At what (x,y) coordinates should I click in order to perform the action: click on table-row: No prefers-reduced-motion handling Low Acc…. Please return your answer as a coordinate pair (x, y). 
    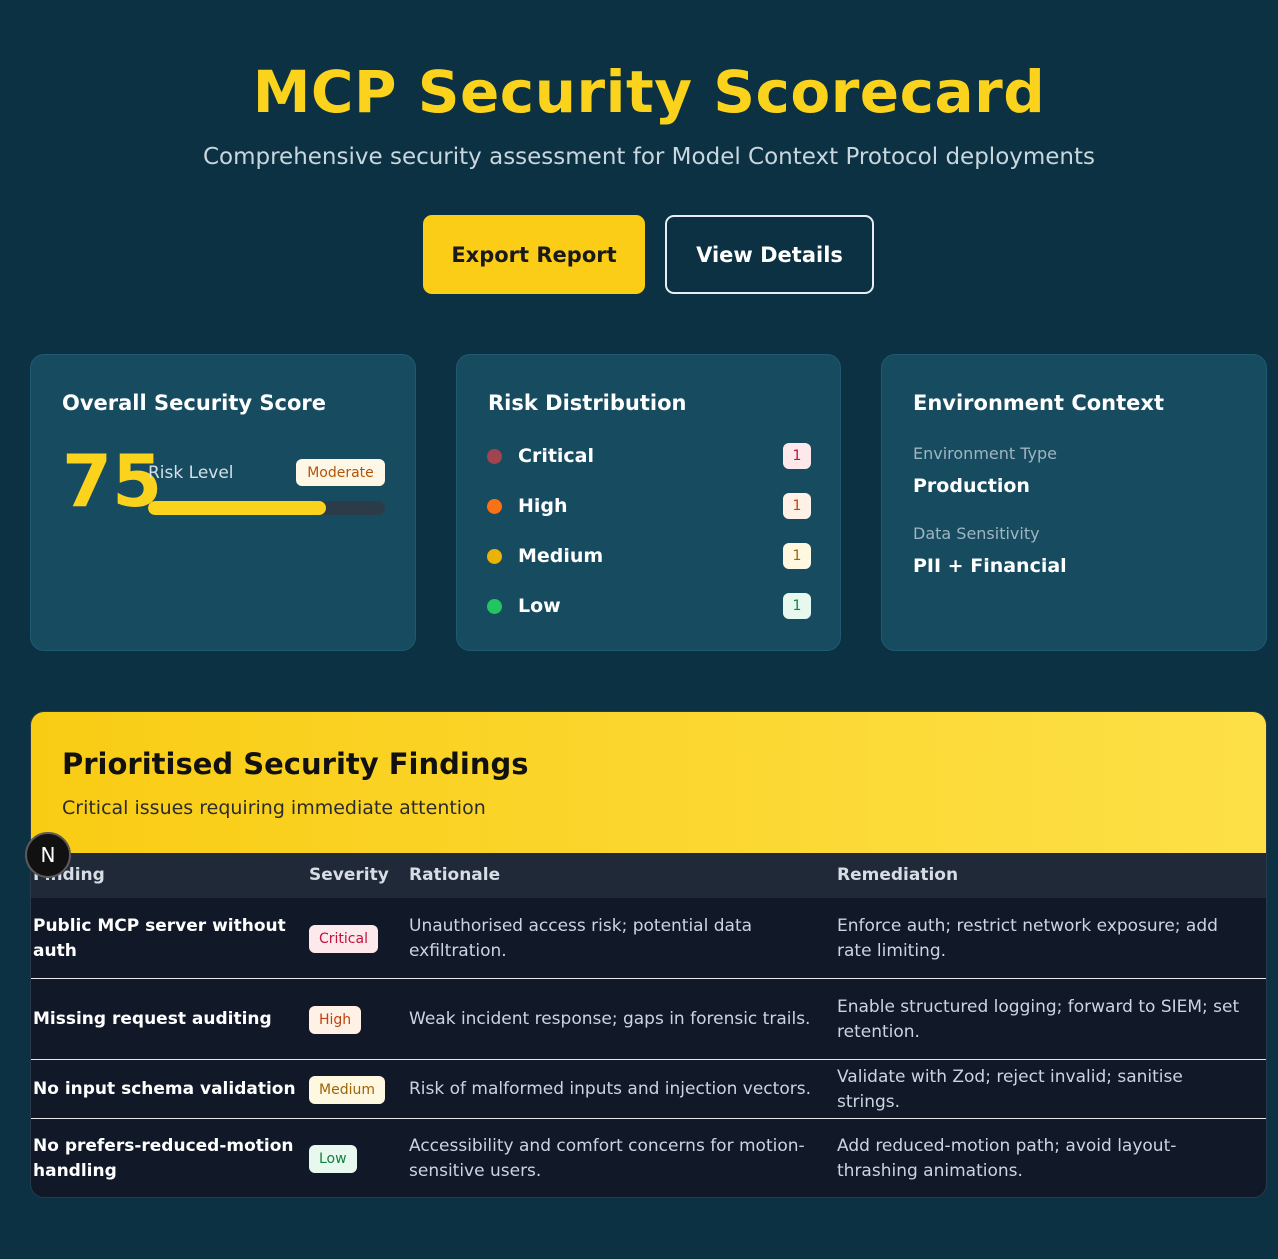
    Looking at the image, I should click on (648, 1158).